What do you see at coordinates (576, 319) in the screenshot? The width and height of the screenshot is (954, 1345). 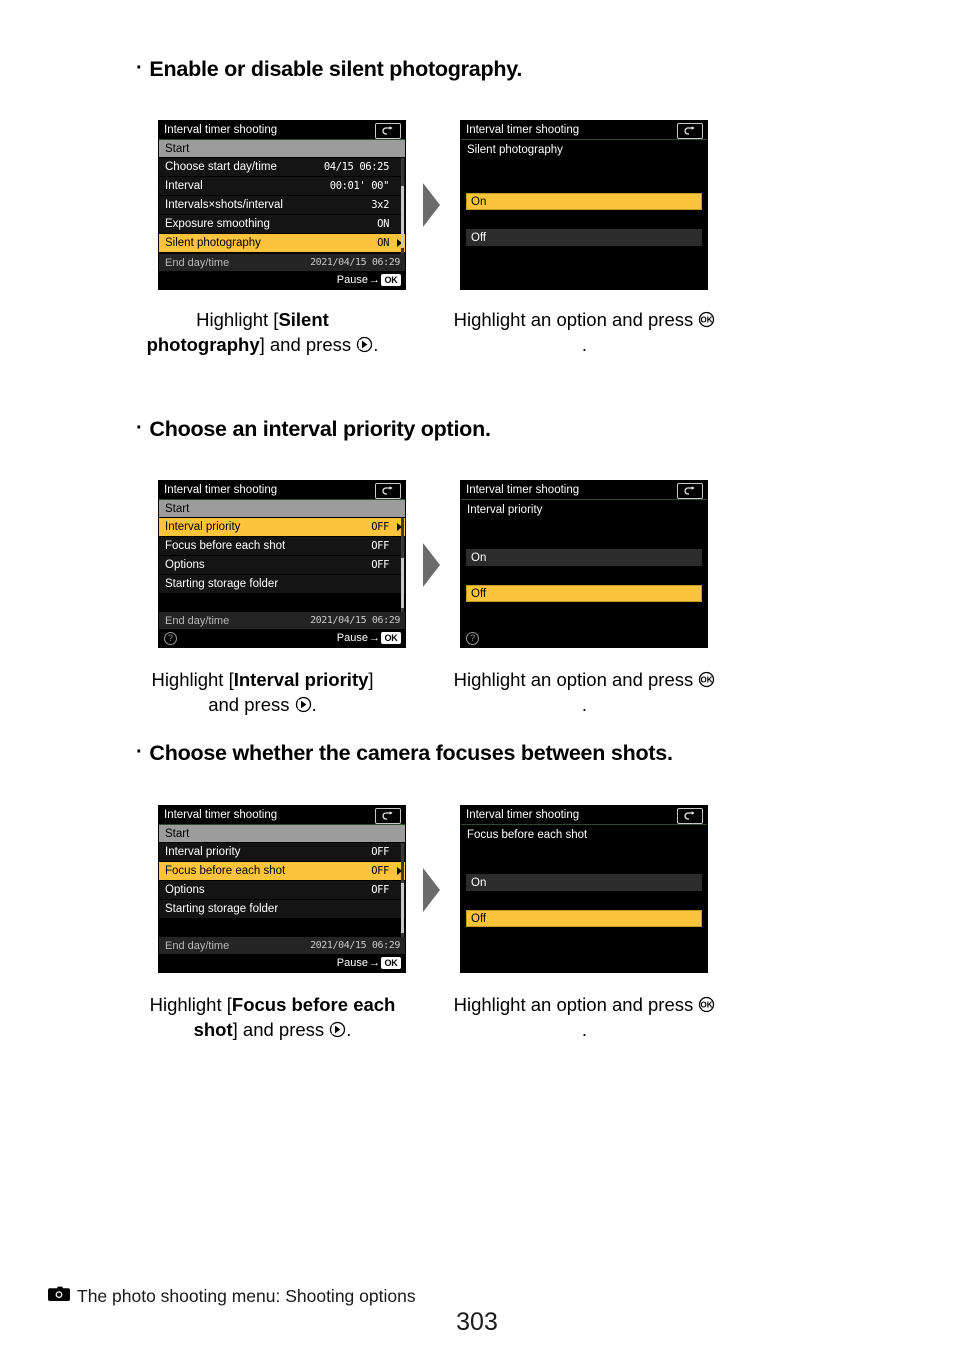 I see `caption-text-pre: Highlight an option and press` at bounding box center [576, 319].